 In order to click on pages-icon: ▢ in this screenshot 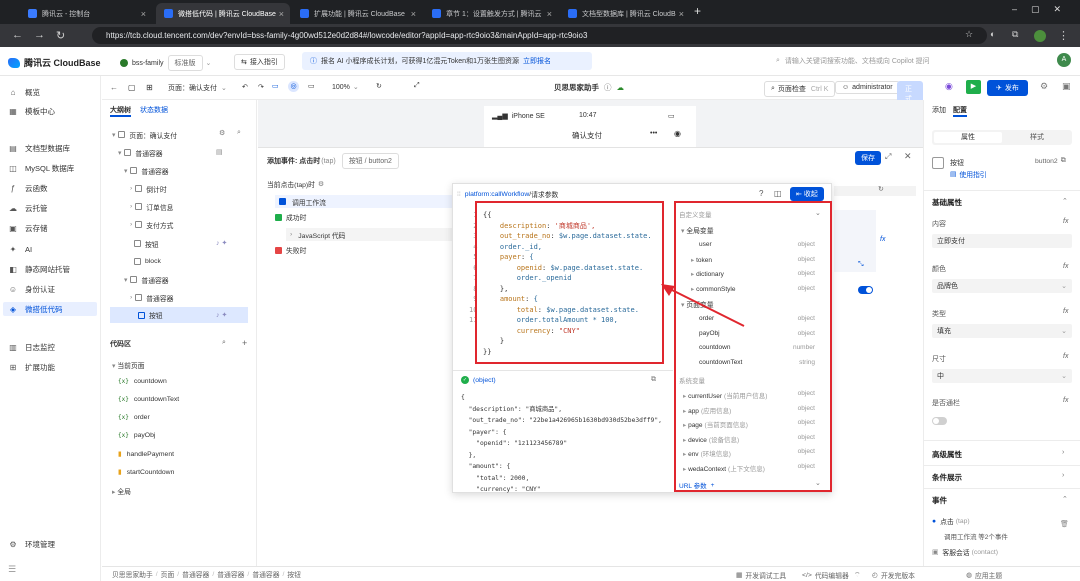, I will do `click(132, 87)`.